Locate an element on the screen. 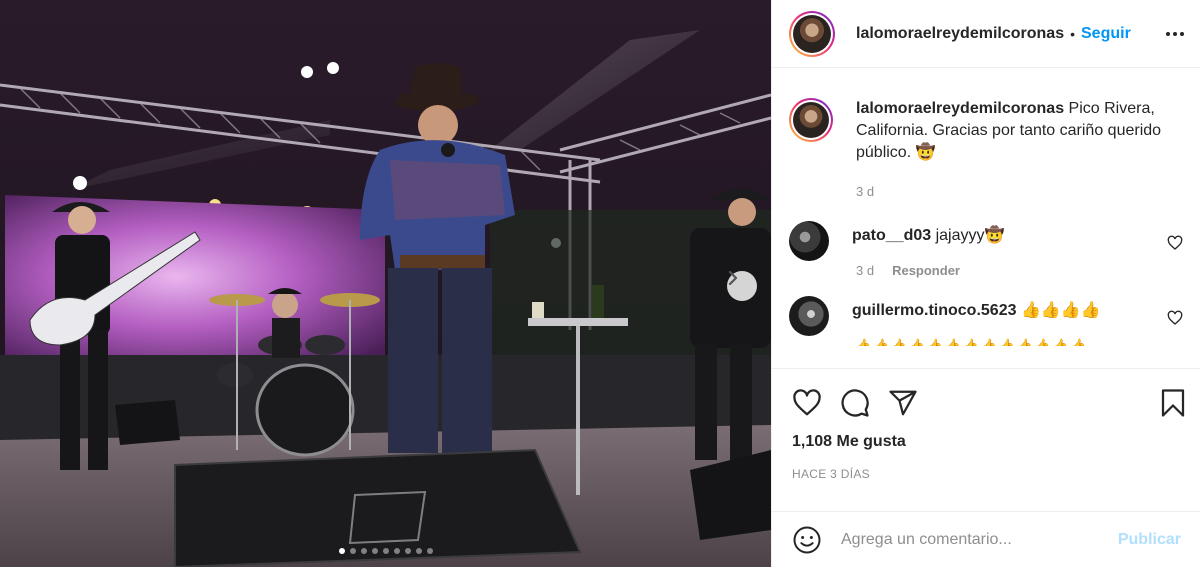 The image size is (1200, 567). comment-button is located at coordinates (855, 403).